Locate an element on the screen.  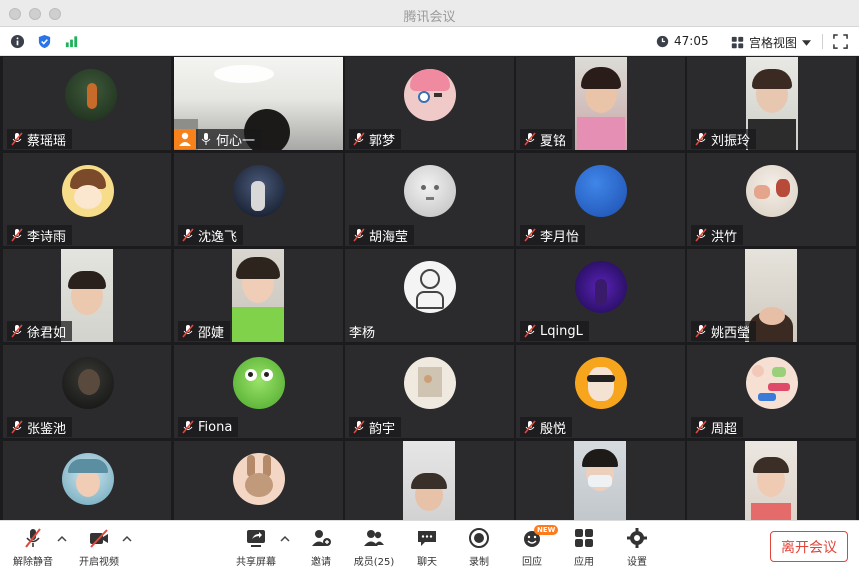
settings-button: 设置 is located at coordinates (637, 547).